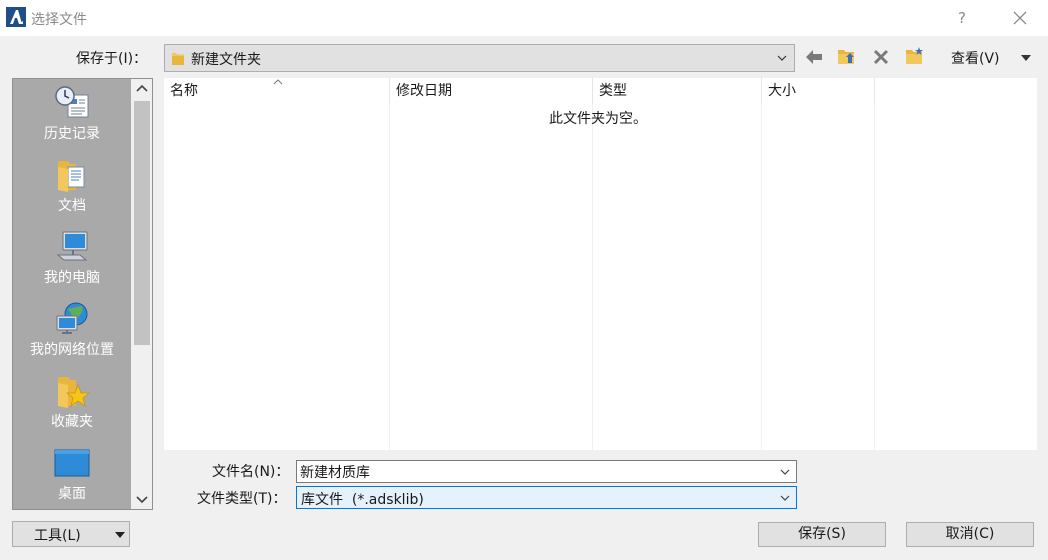 The image size is (1048, 560). What do you see at coordinates (72, 278) in the screenshot?
I see `place-label: 我的电脑` at bounding box center [72, 278].